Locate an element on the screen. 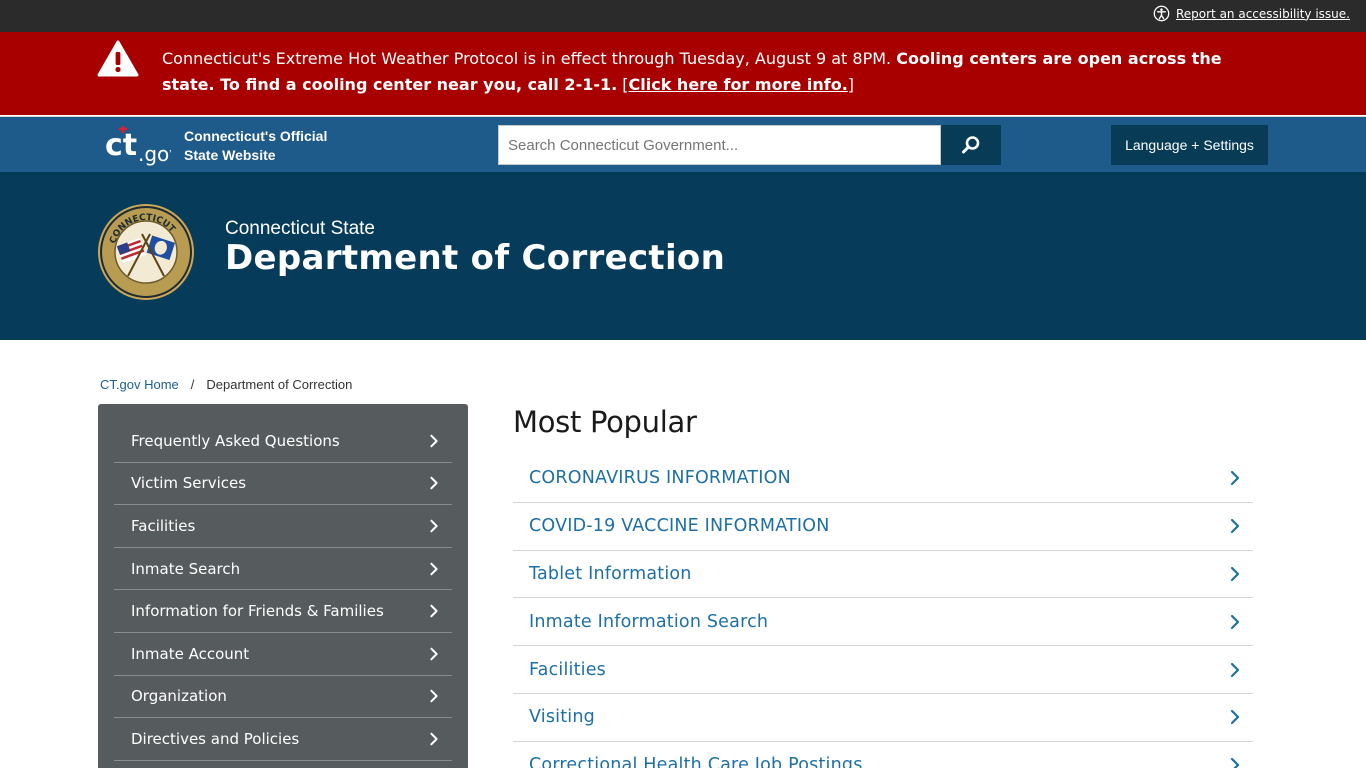  agency-title: Department of Correction is located at coordinates (475, 258).